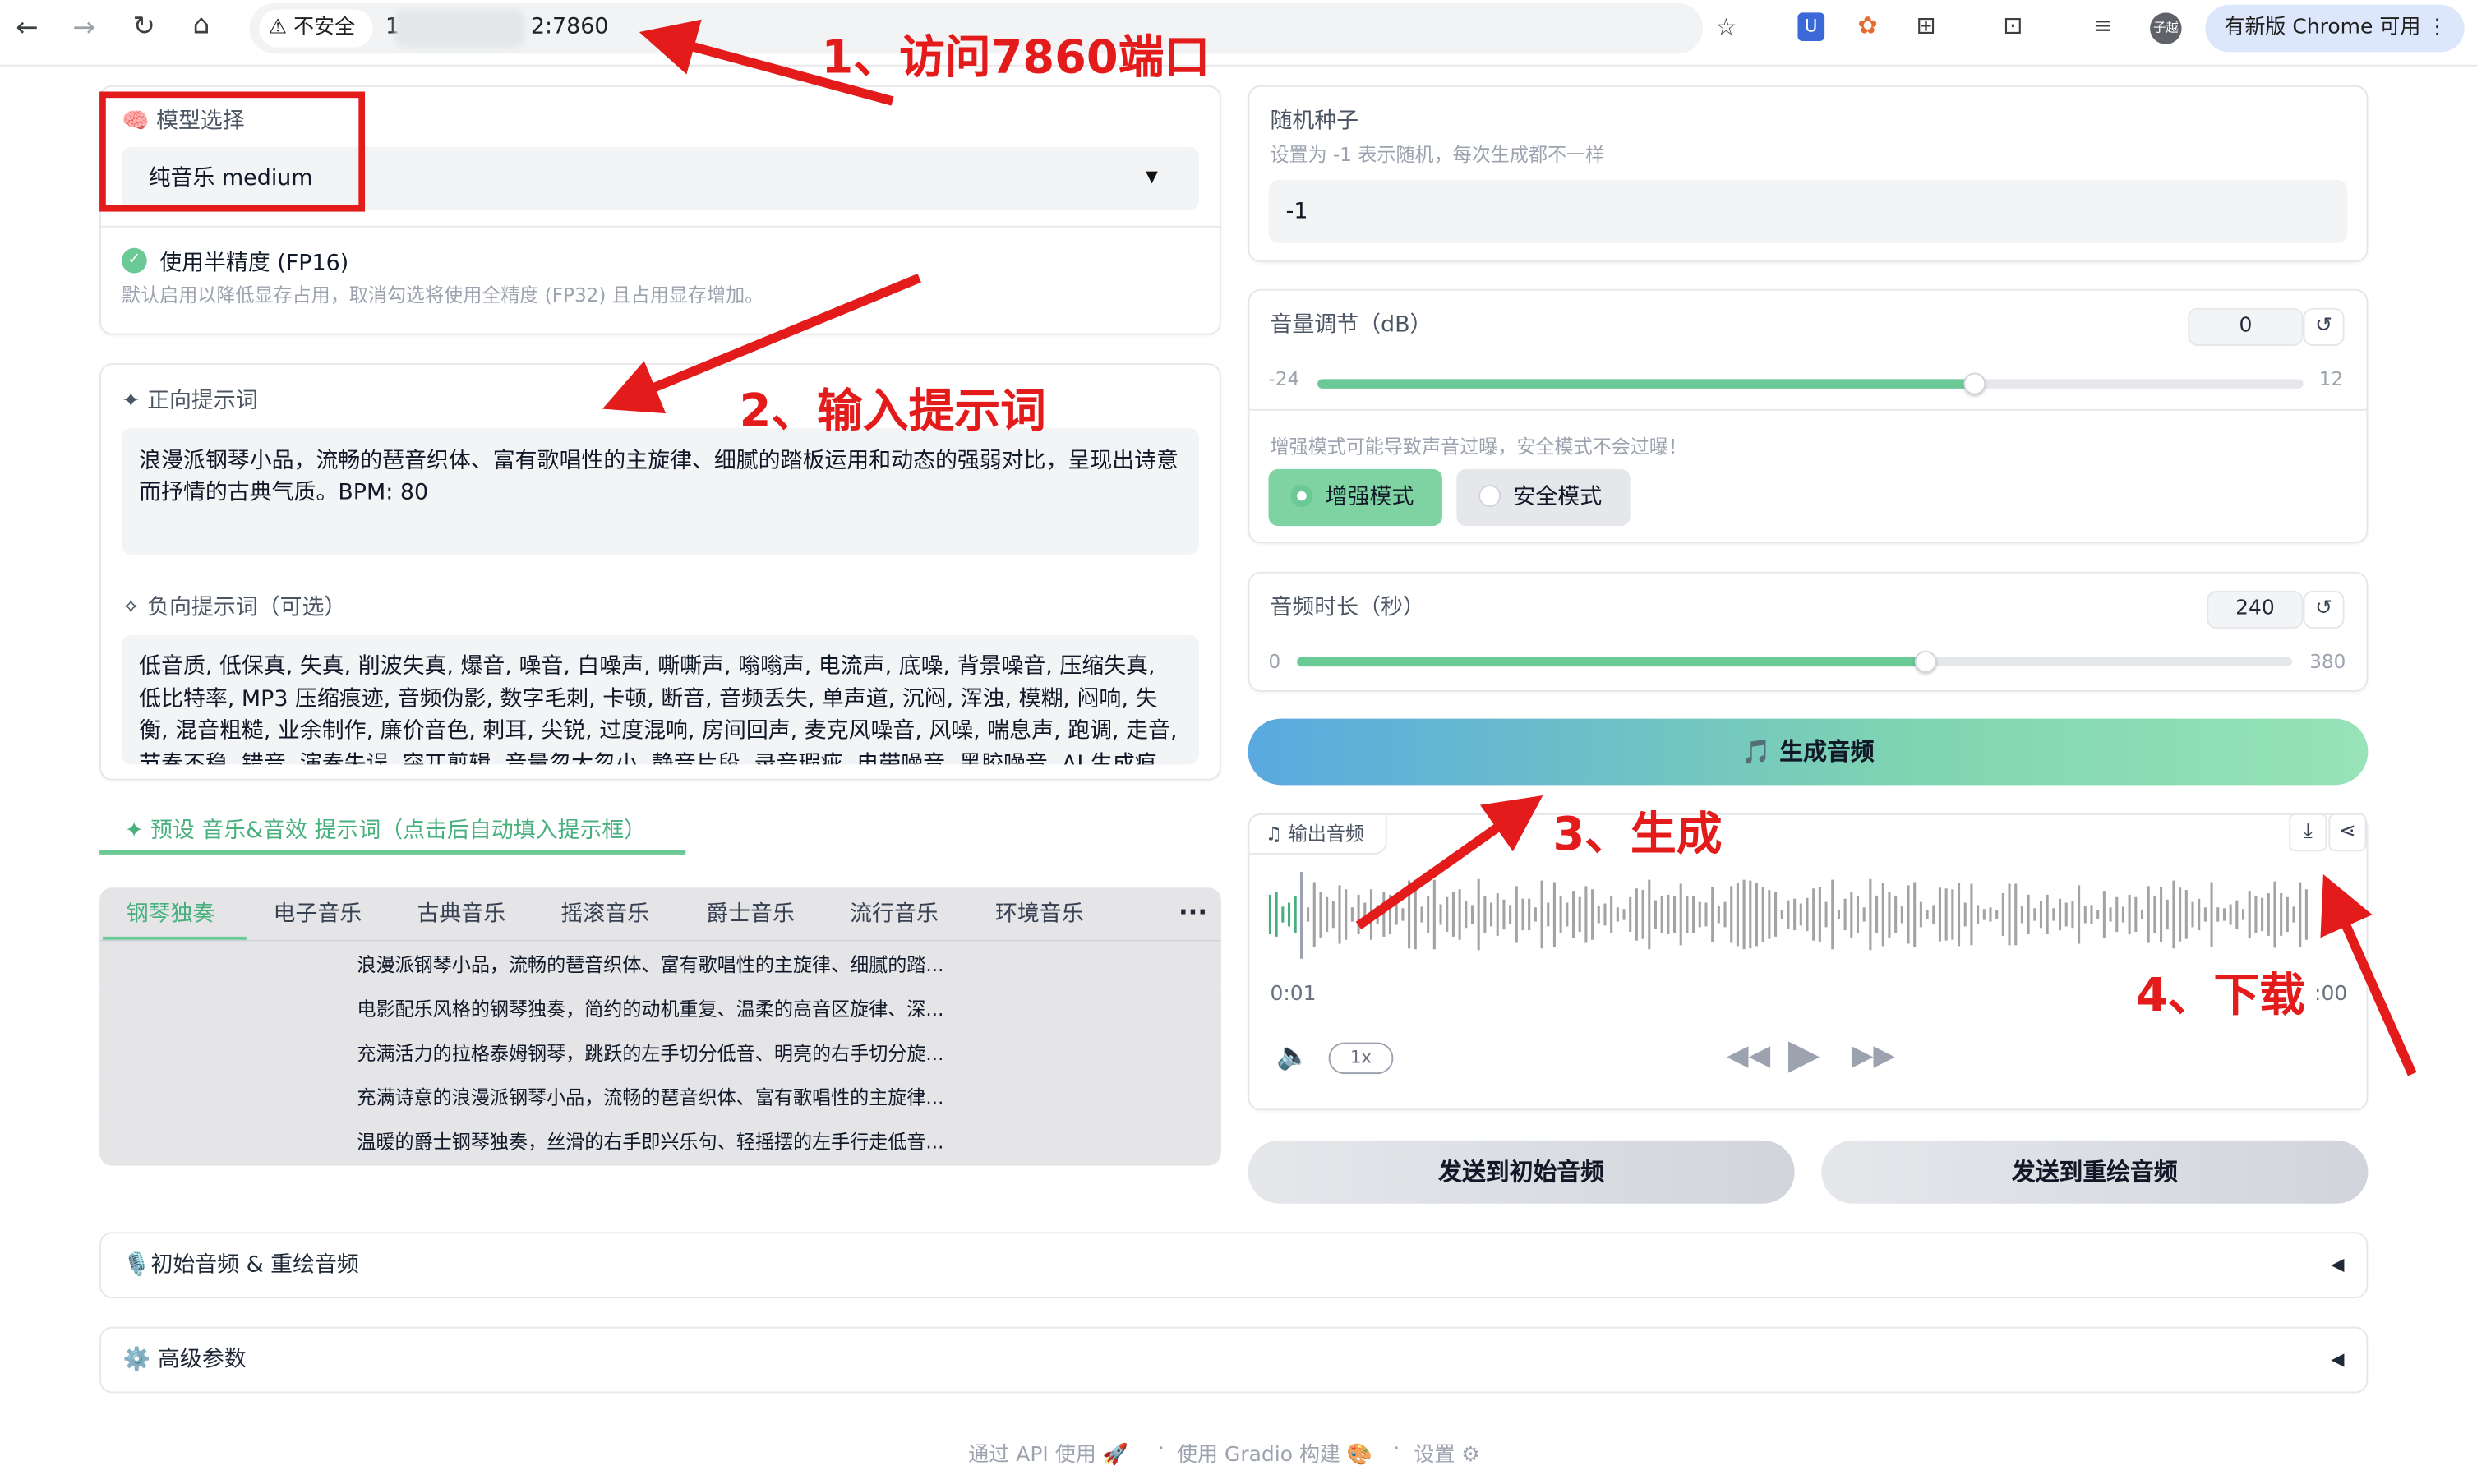  Describe the element at coordinates (892, 411) in the screenshot. I see `annotation-step2: 2、输入提示词` at that location.